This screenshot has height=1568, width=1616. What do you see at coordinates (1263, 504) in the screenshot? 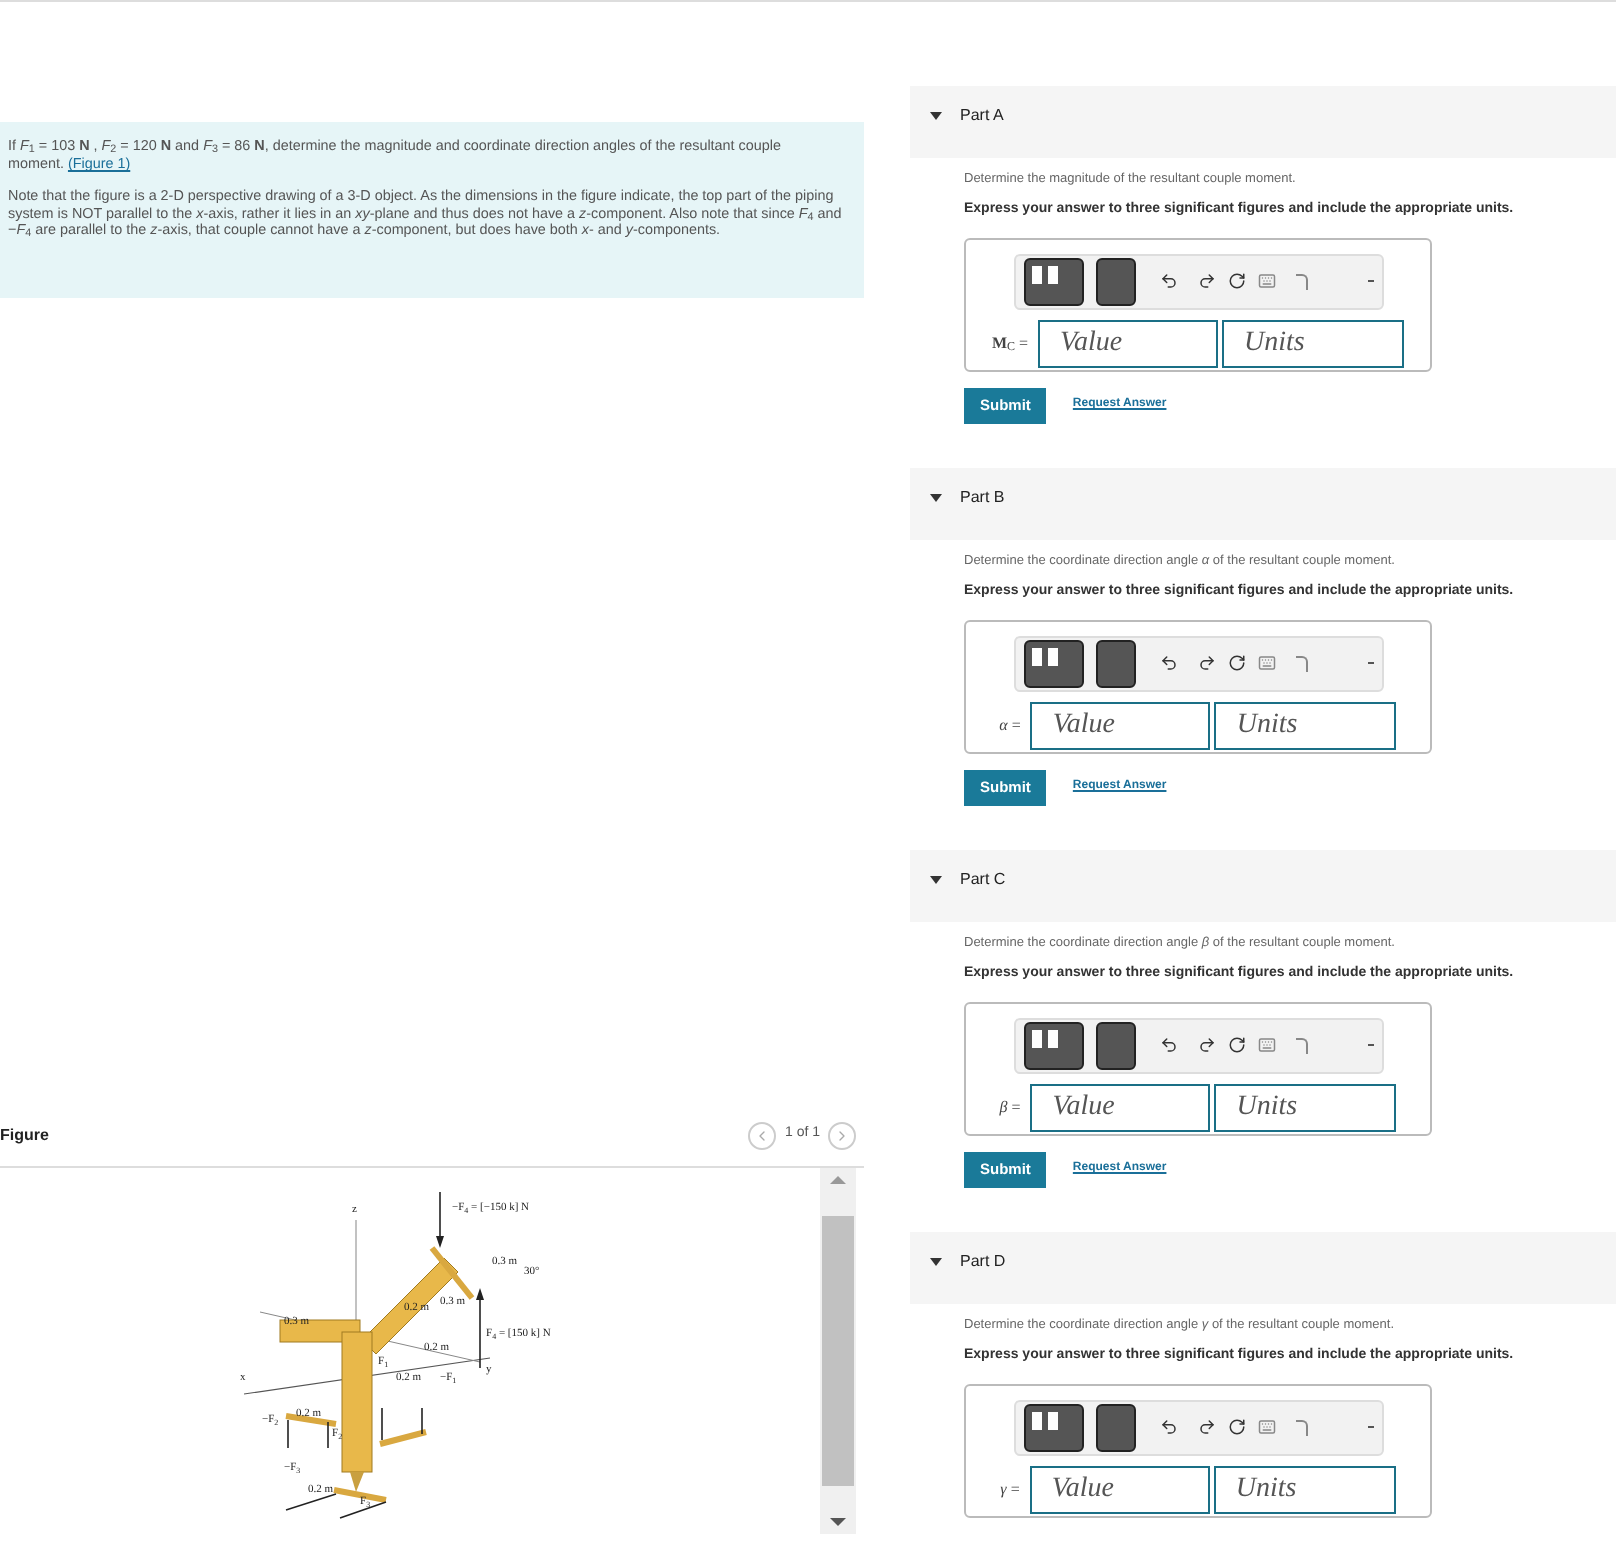
I see `part-header: Part B` at bounding box center [1263, 504].